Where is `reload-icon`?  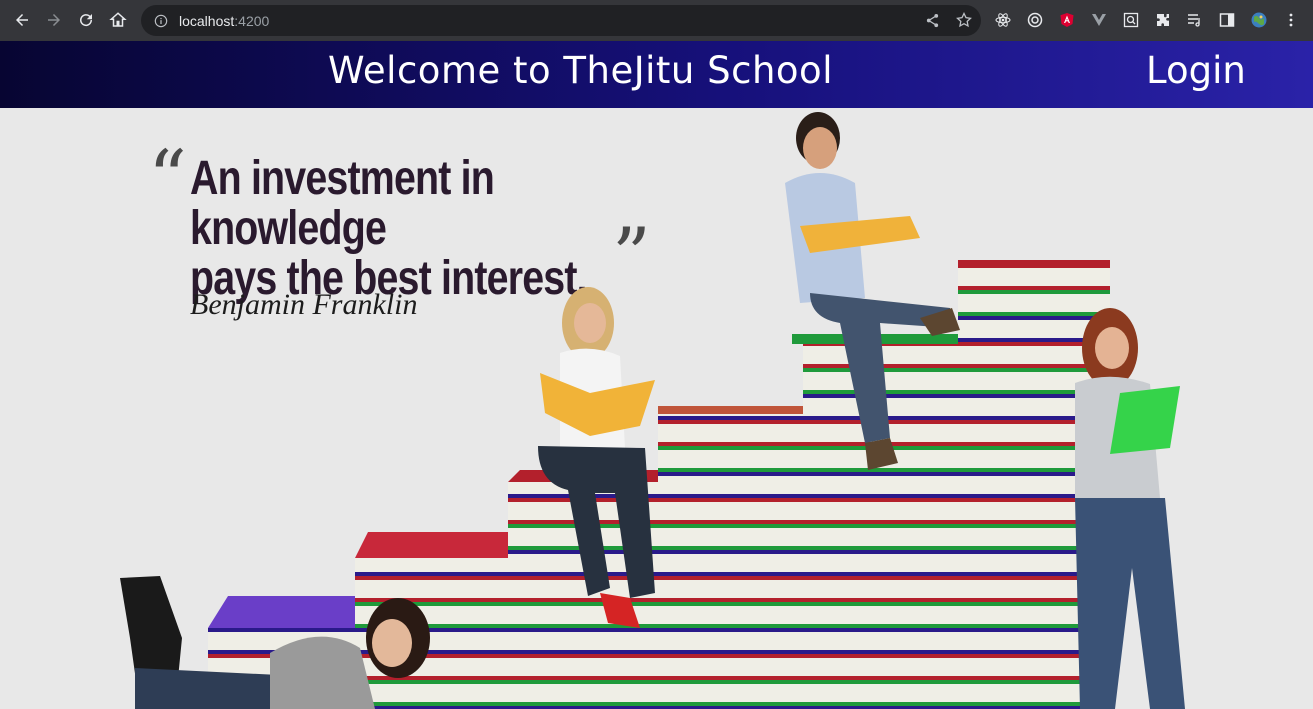 reload-icon is located at coordinates (86, 20).